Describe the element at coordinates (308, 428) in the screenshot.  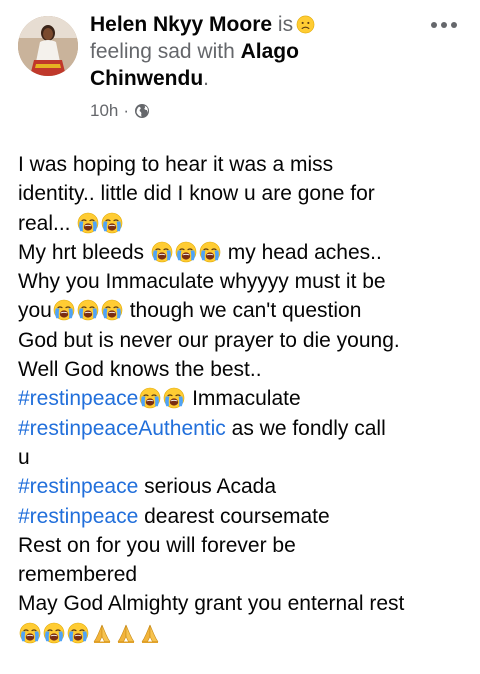
I see `text-segment: as we fondly call` at that location.